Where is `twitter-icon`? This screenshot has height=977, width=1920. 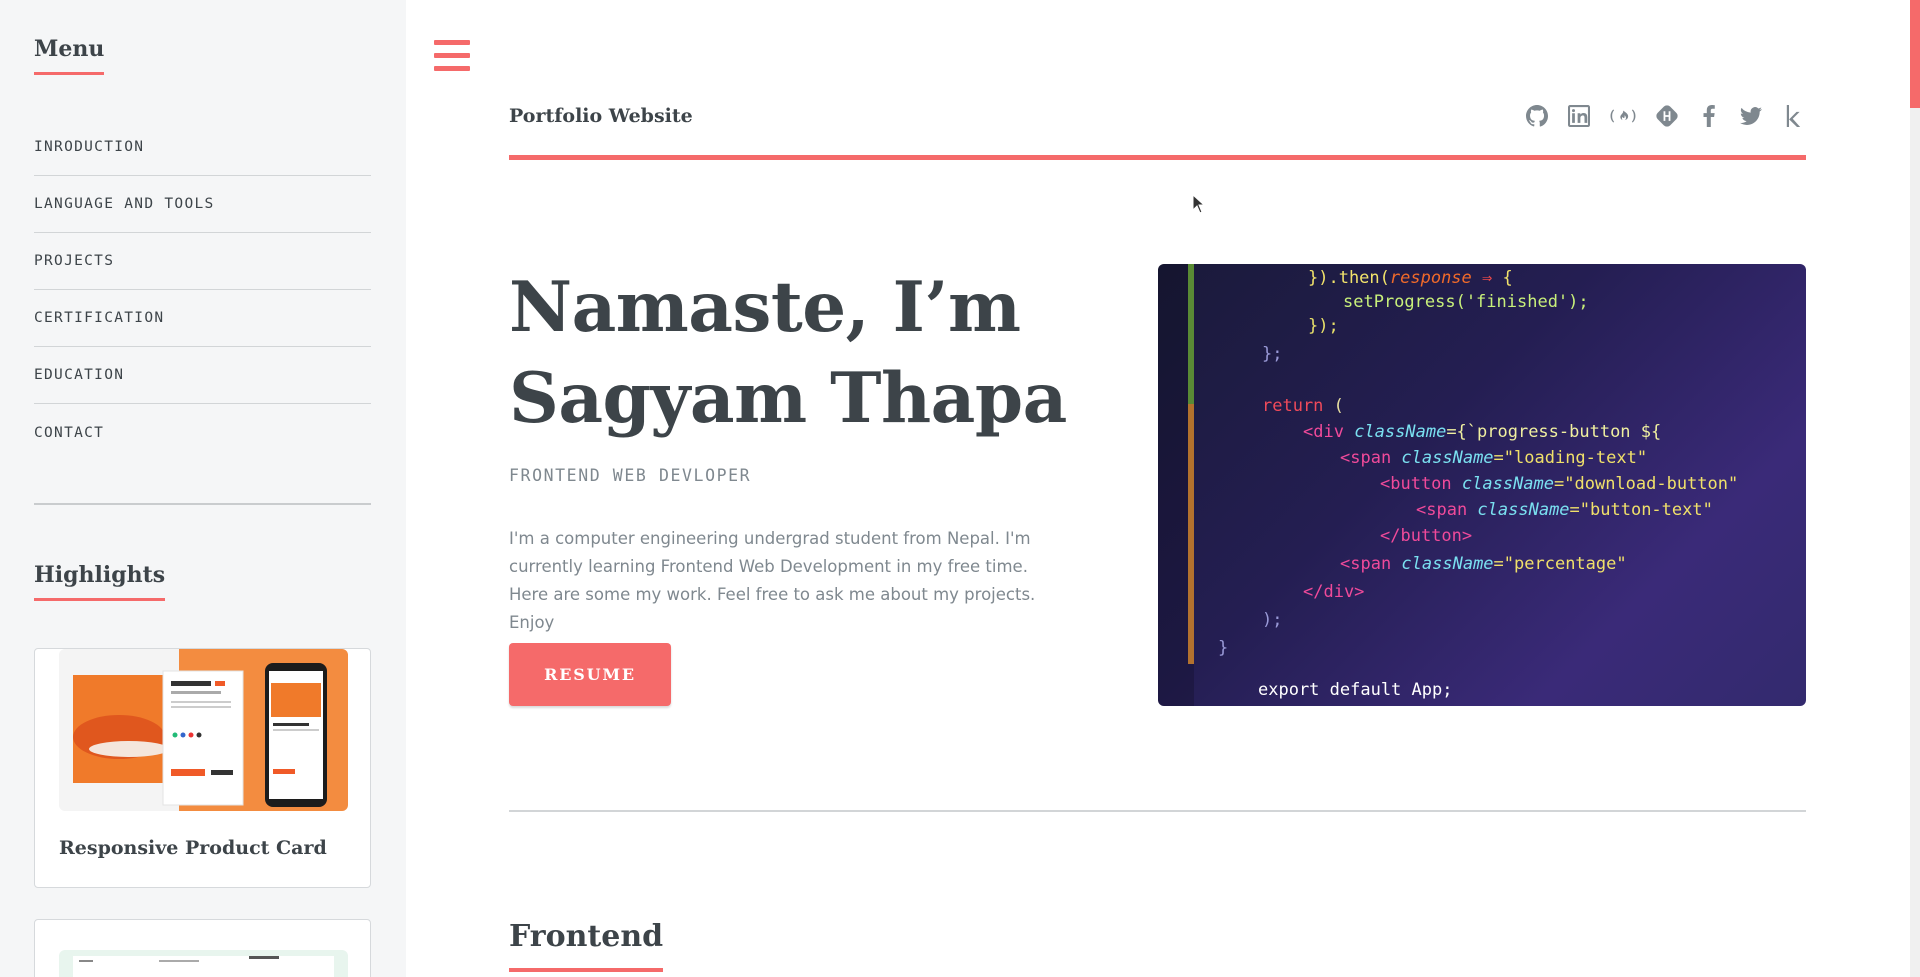
twitter-icon is located at coordinates (1751, 116).